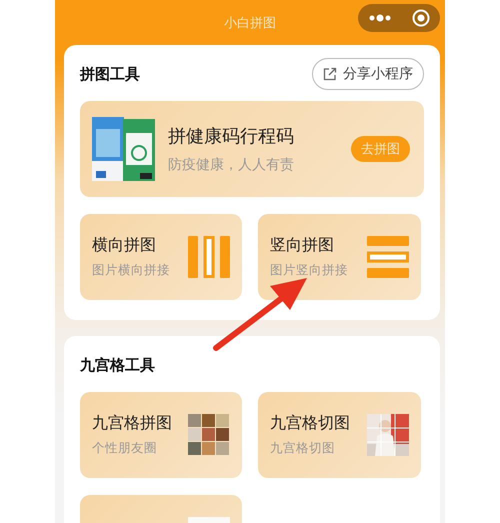 This screenshot has width=500, height=523. What do you see at coordinates (421, 18) in the screenshot?
I see `close-icon` at bounding box center [421, 18].